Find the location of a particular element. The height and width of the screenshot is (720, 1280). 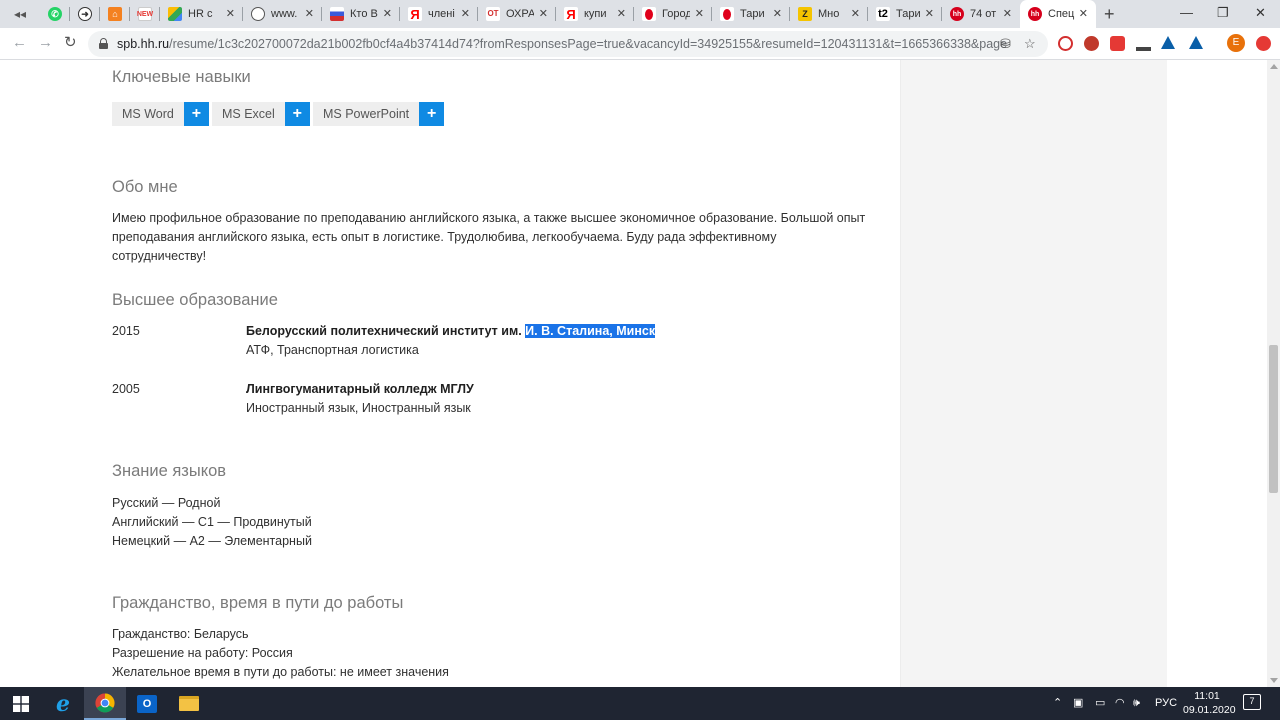

taskbar-outlook: O is located at coordinates (147, 703).